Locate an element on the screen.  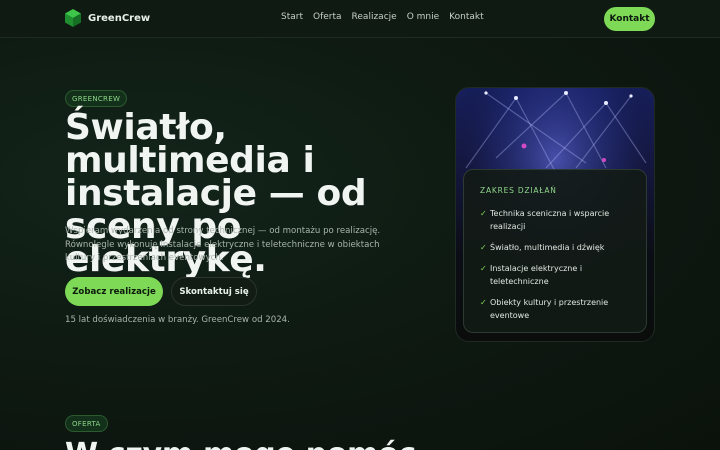
scope-title: ZAKRES DZIAŁAŃ is located at coordinates (518, 190).